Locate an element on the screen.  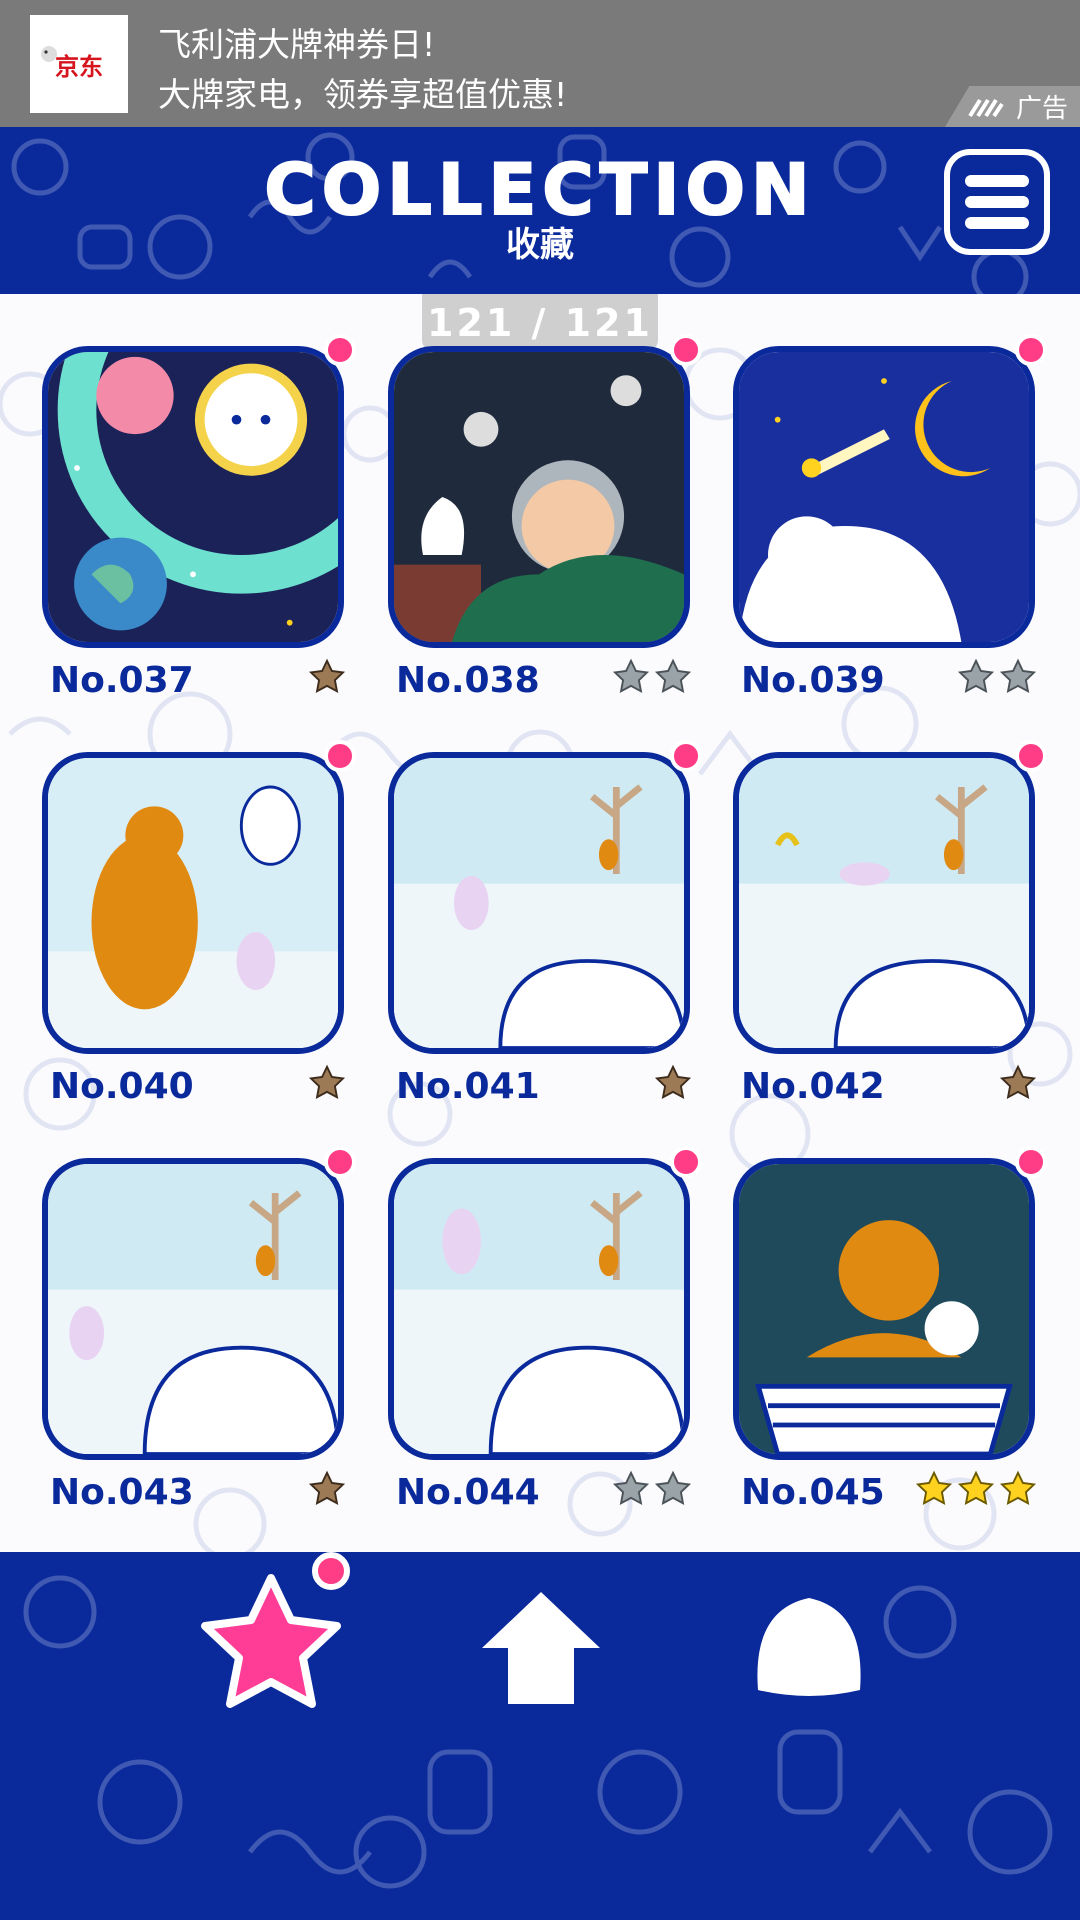
night-moon-scene is located at coordinates (884, 497).